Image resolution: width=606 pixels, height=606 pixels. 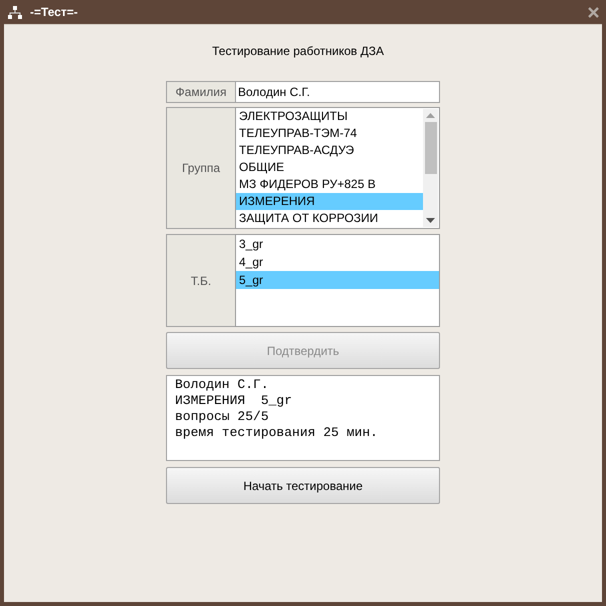 What do you see at coordinates (200, 92) in the screenshot?
I see `field-label: Фамилия` at bounding box center [200, 92].